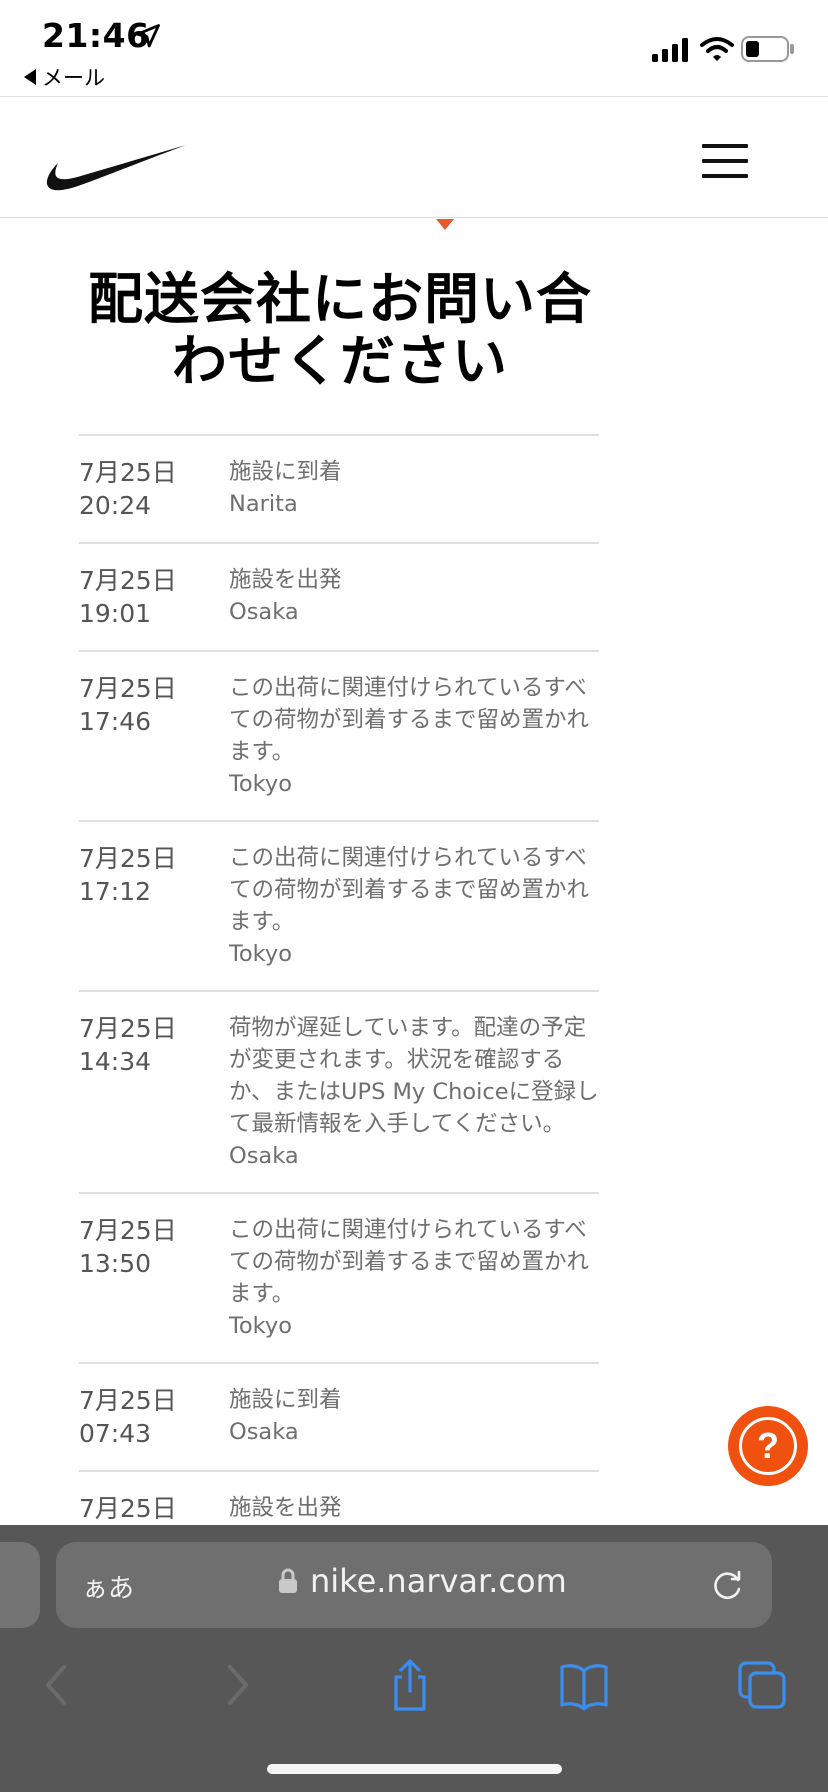  What do you see at coordinates (154, 489) in the screenshot?
I see `event-datetime: 7月25日 20:24` at bounding box center [154, 489].